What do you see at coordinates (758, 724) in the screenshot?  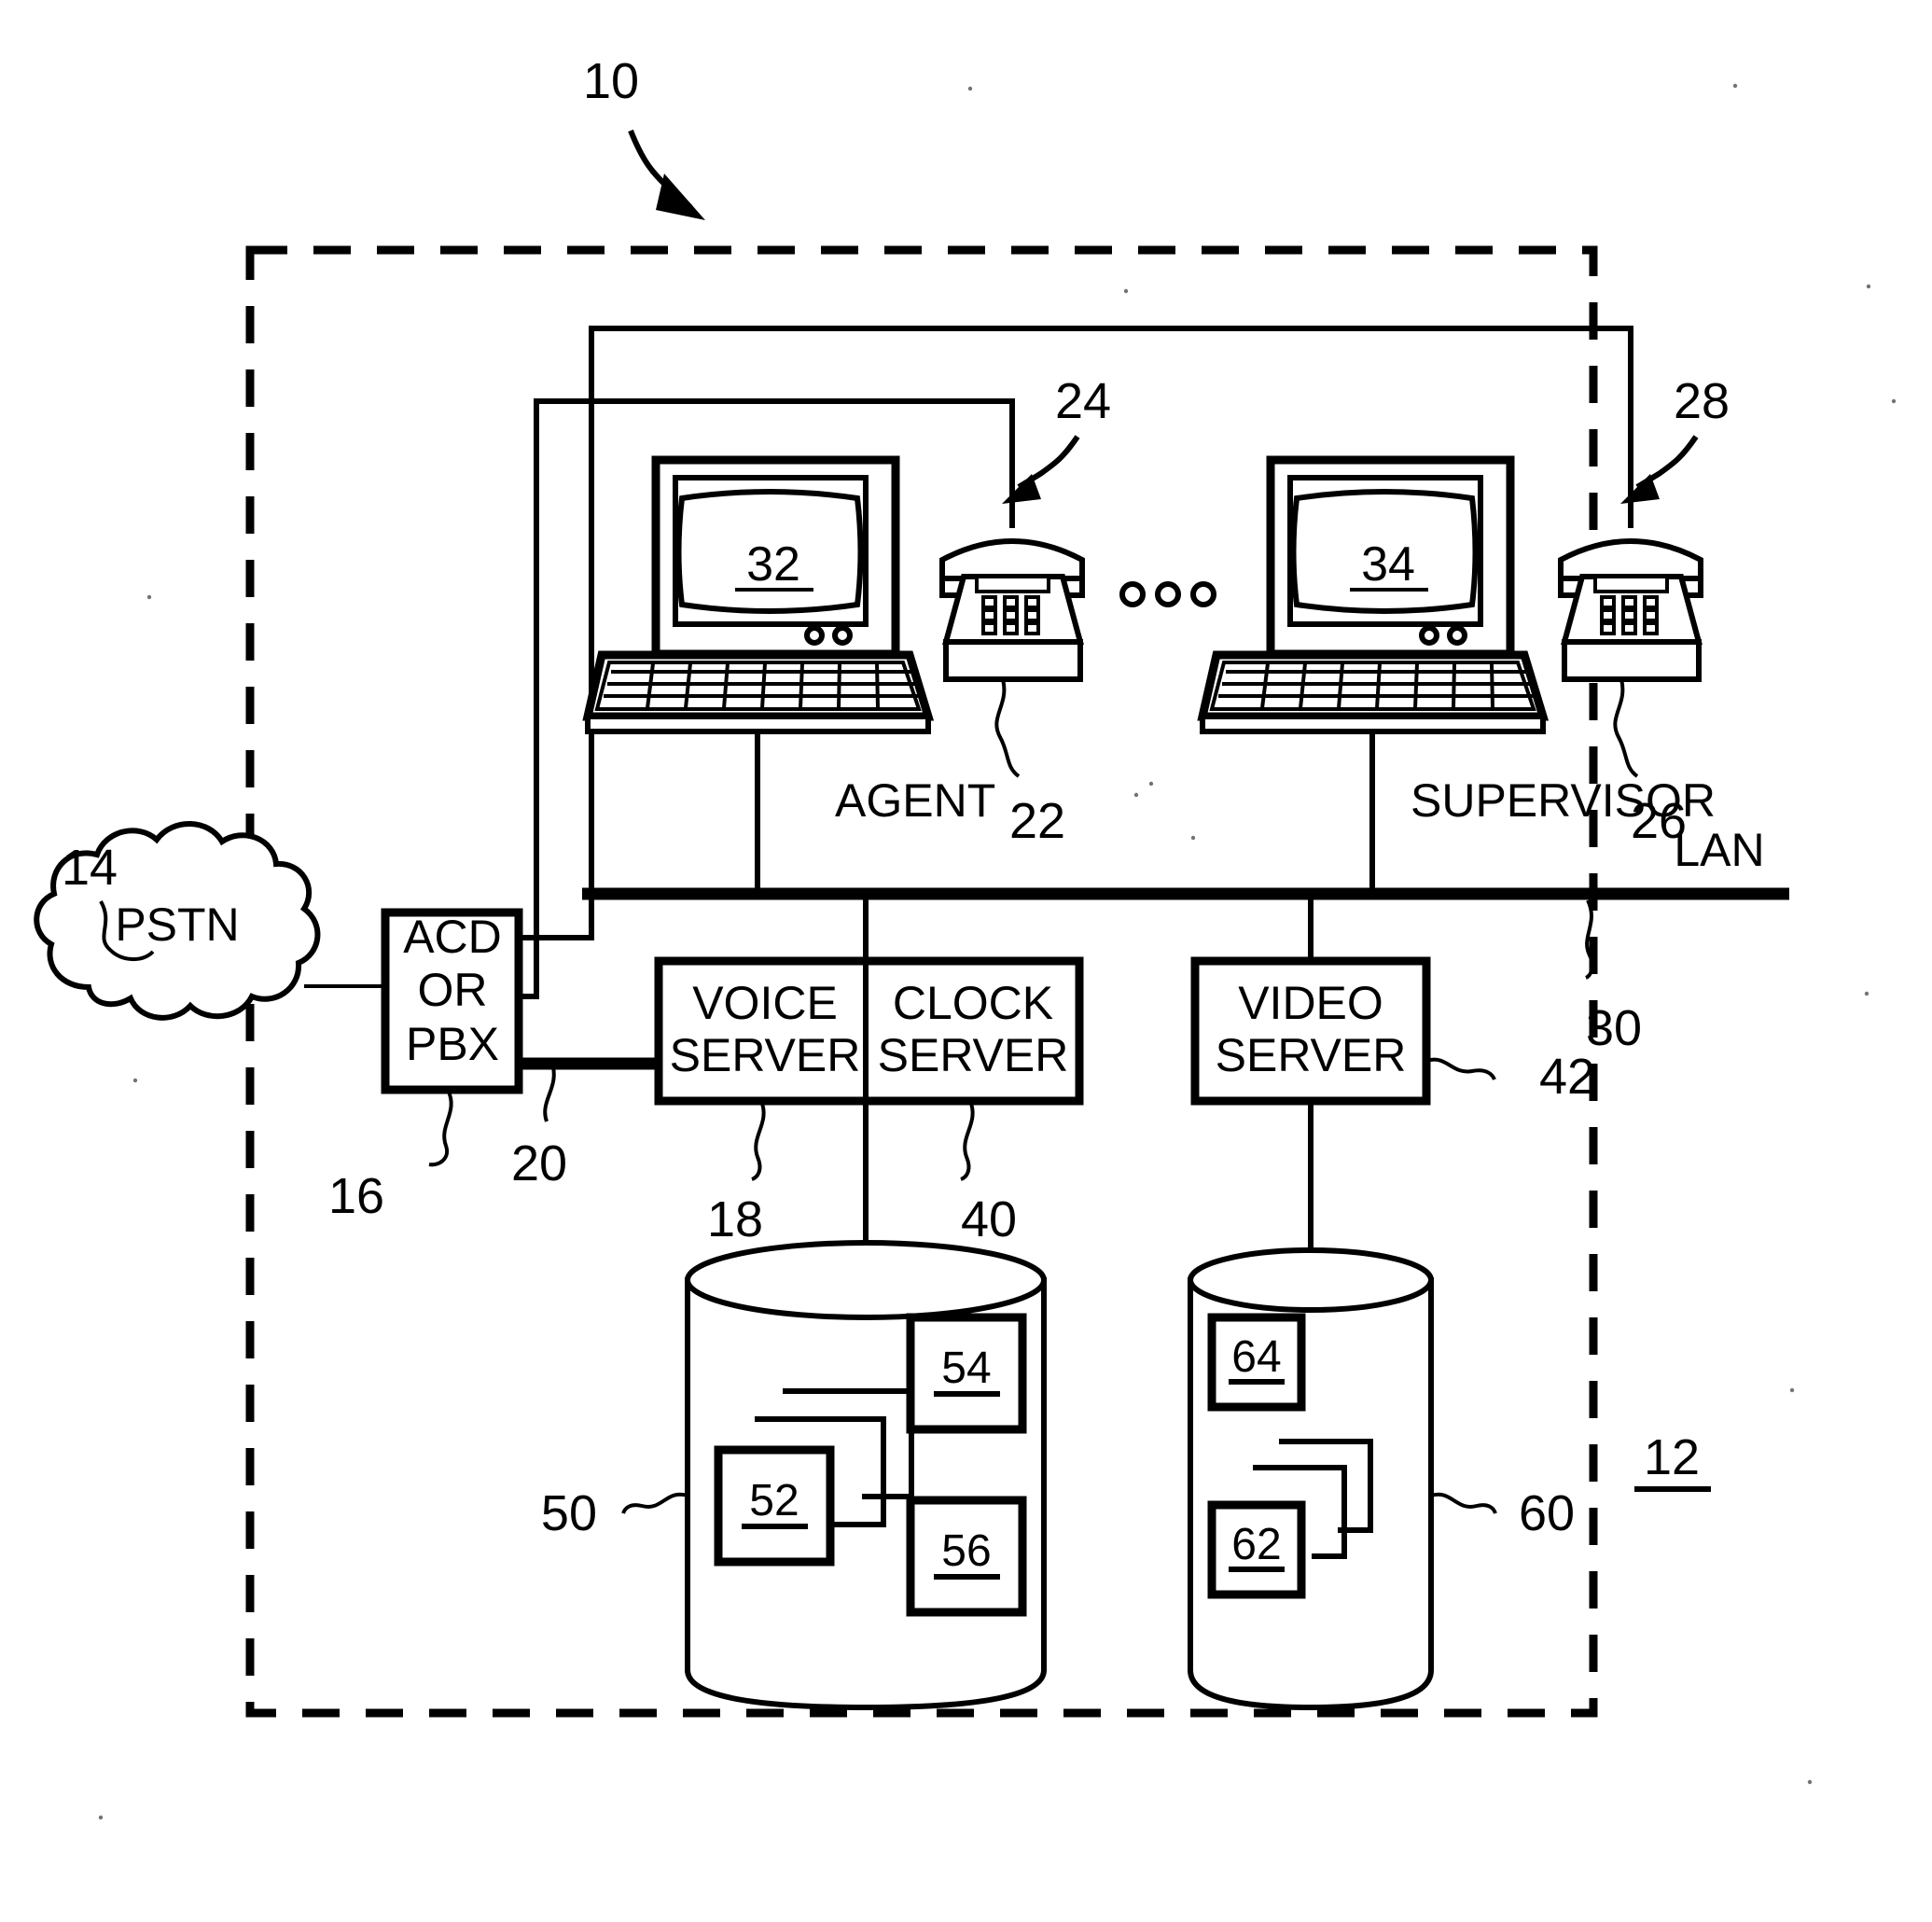 I see `agent-keyboard-front` at bounding box center [758, 724].